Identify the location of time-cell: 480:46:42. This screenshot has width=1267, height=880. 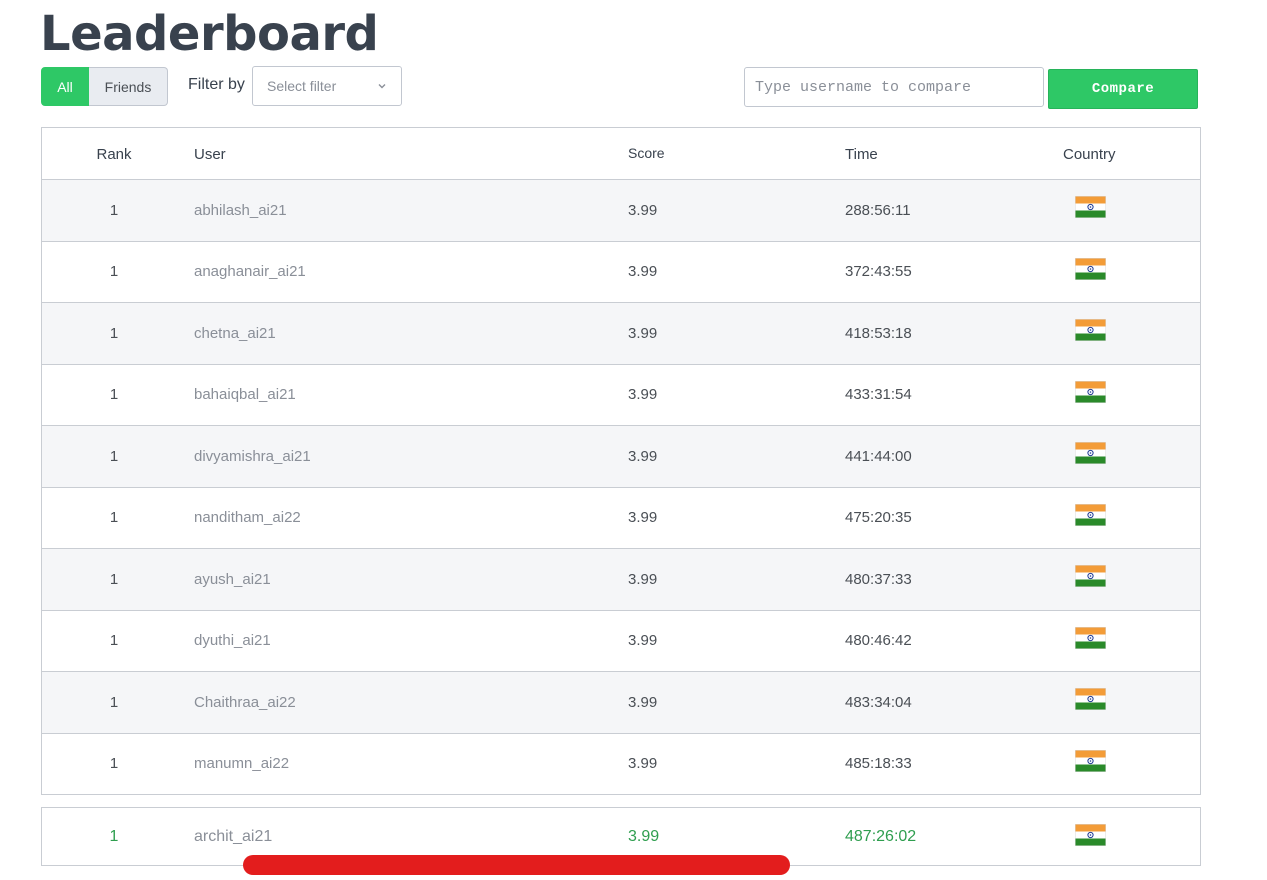
(878, 641).